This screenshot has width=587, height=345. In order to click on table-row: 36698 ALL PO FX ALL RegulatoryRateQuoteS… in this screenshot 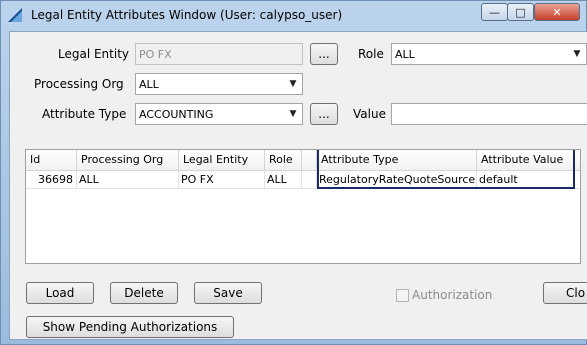, I will do `click(303, 180)`.